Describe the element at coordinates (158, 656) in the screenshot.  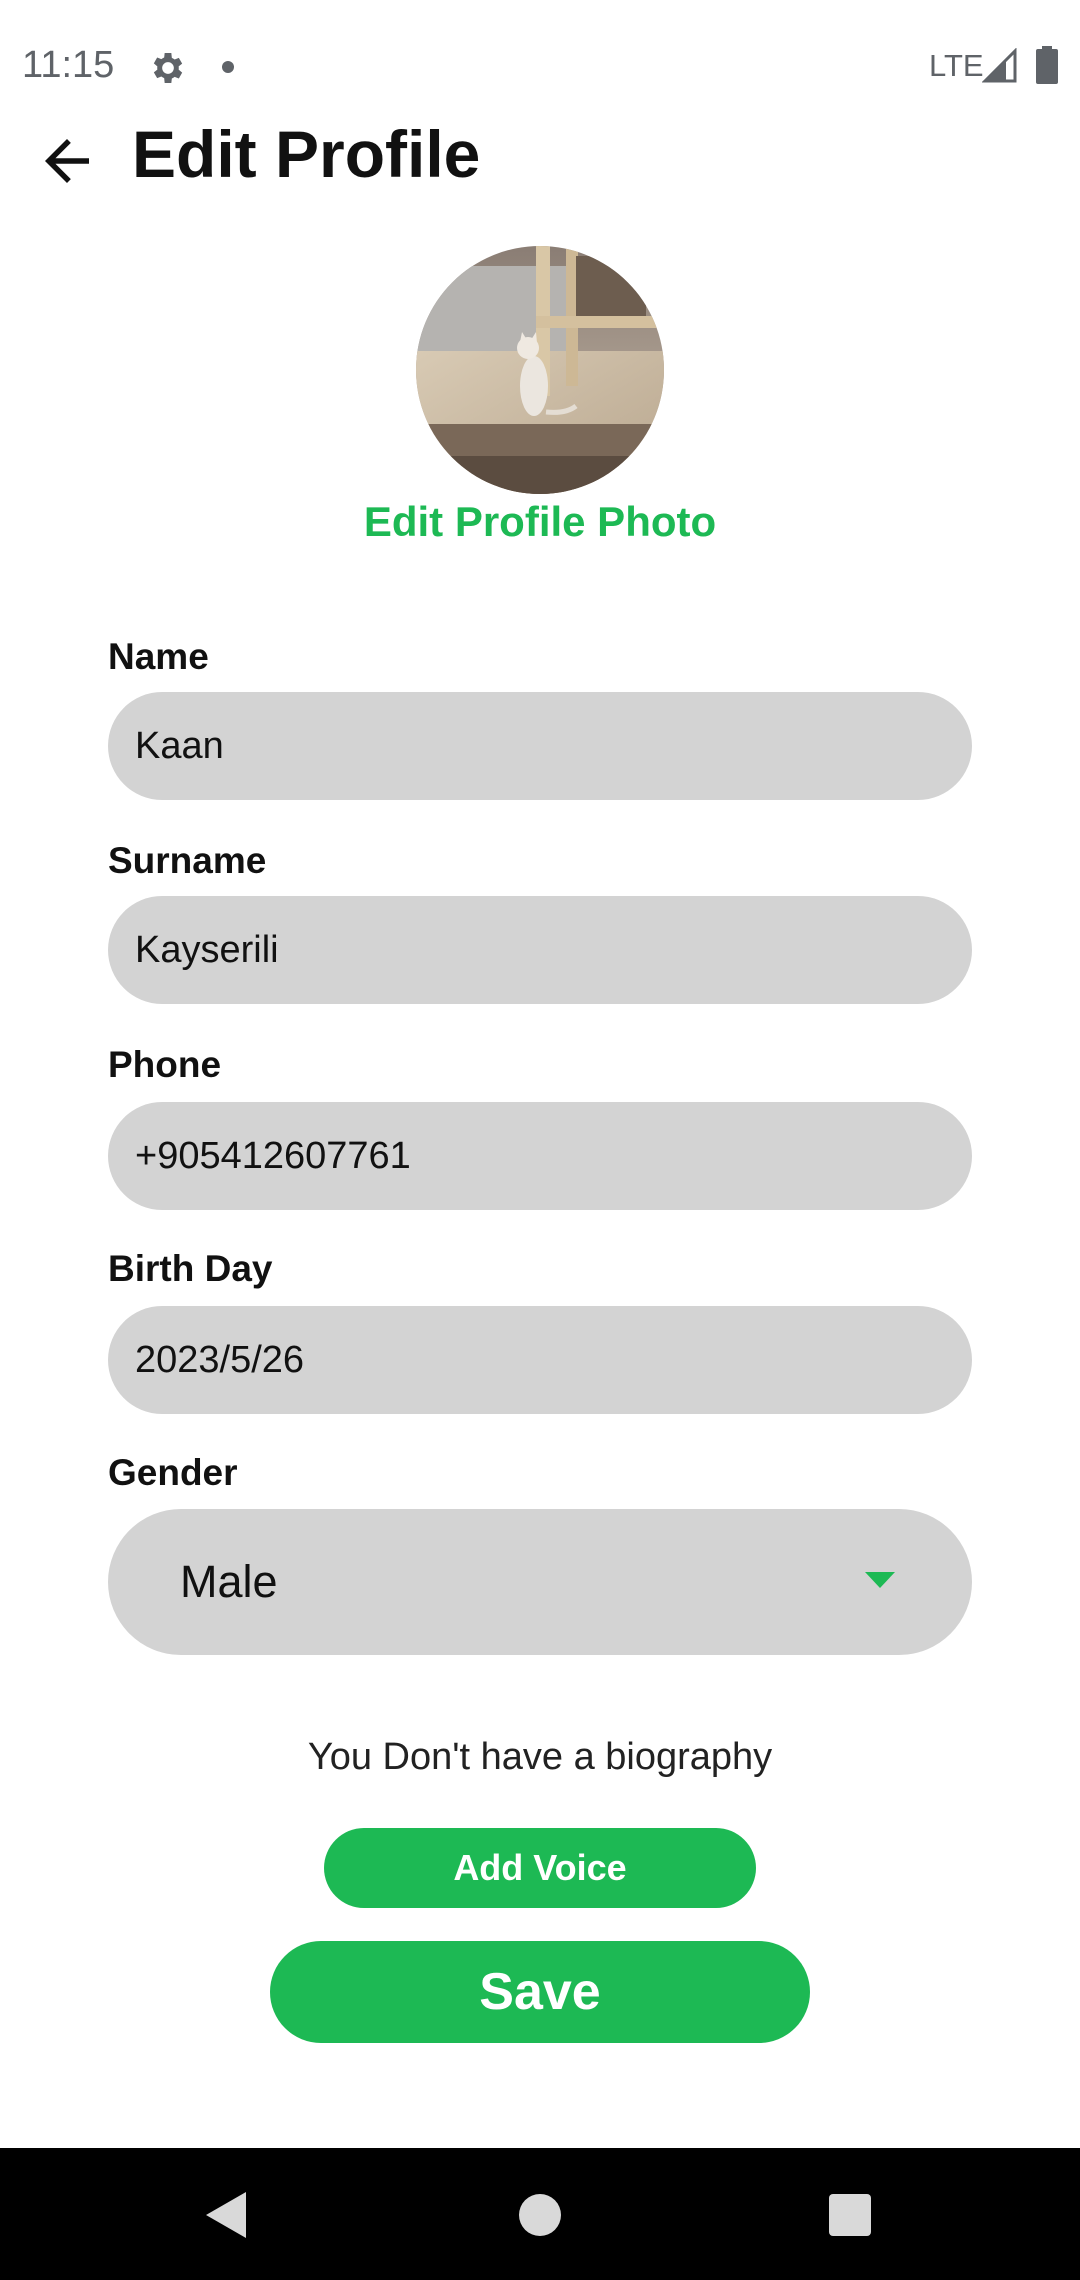
I see `name-label: Name` at that location.